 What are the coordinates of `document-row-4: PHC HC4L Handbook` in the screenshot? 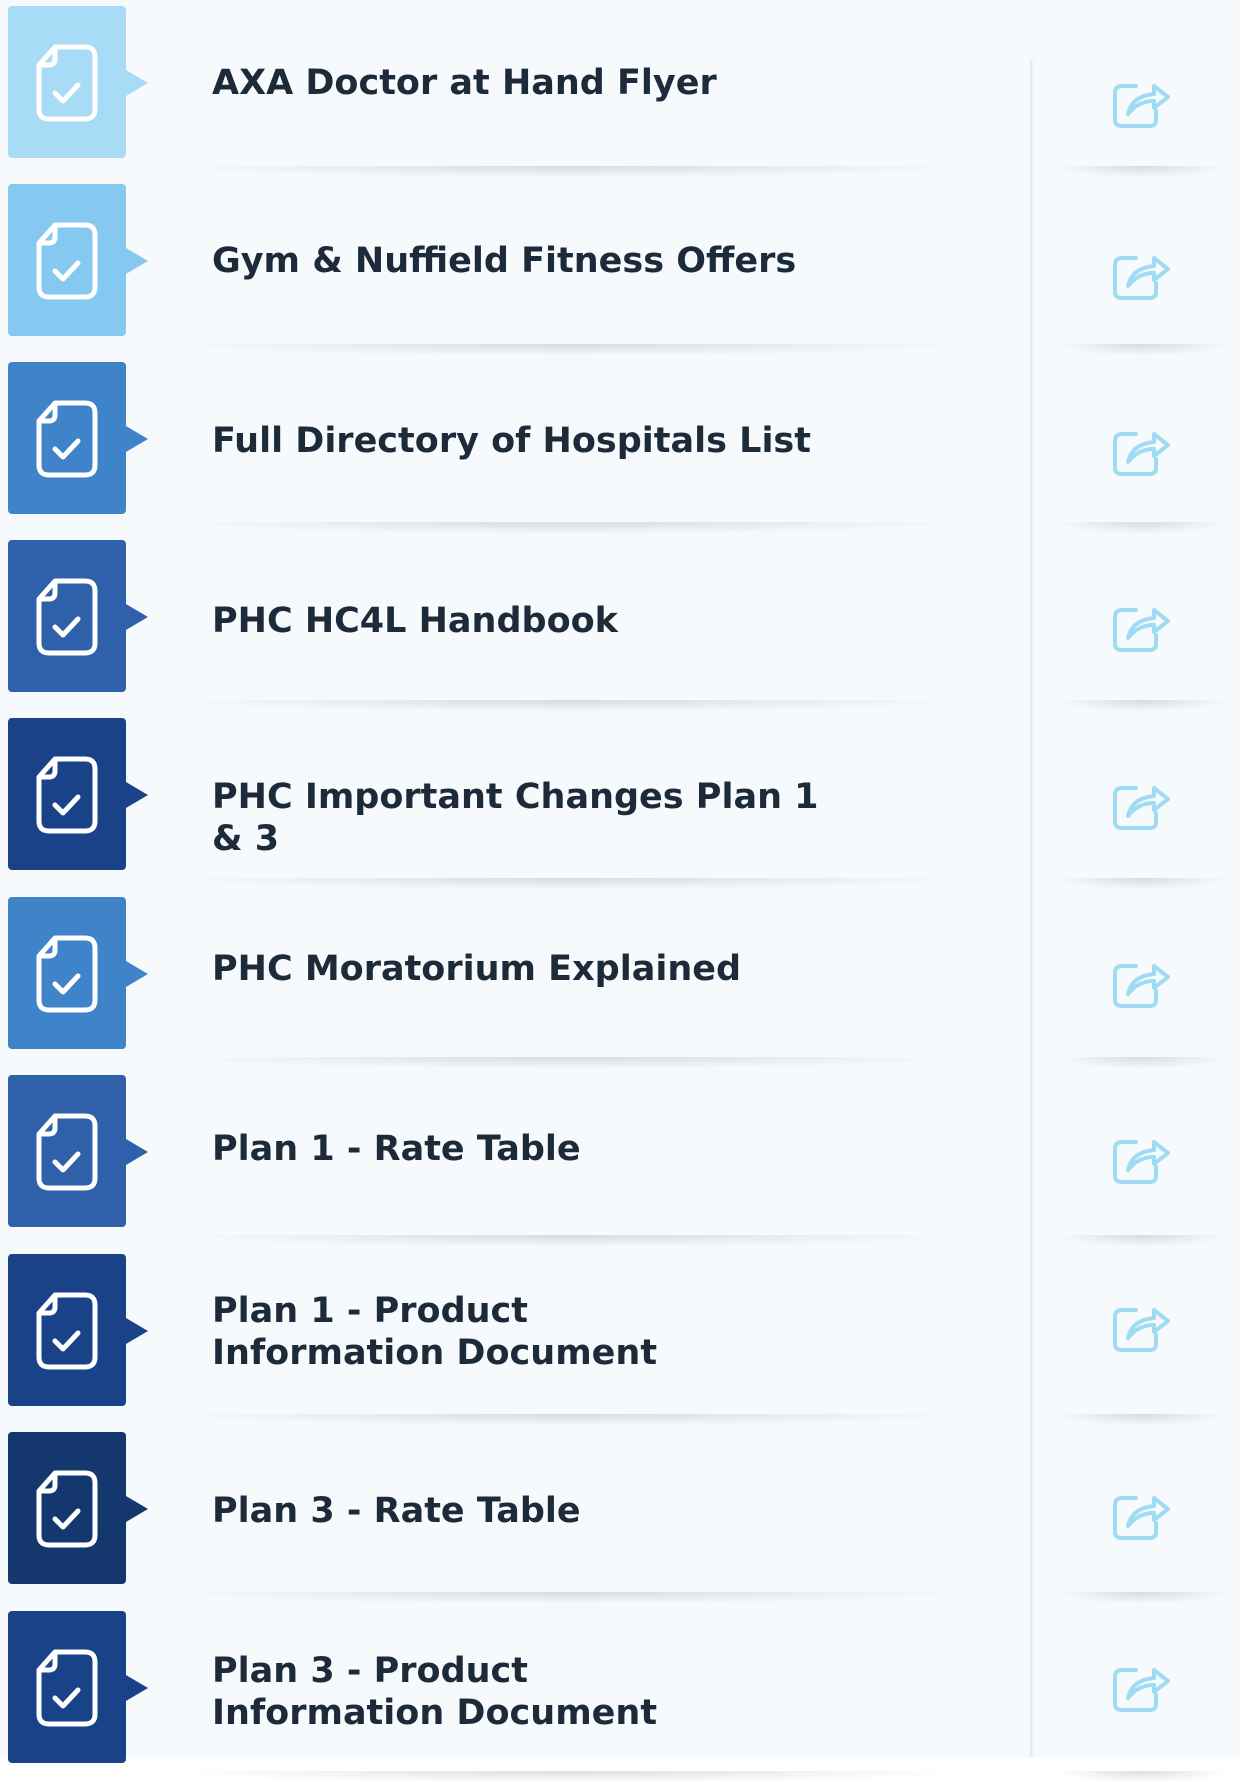 It's located at (620, 623).